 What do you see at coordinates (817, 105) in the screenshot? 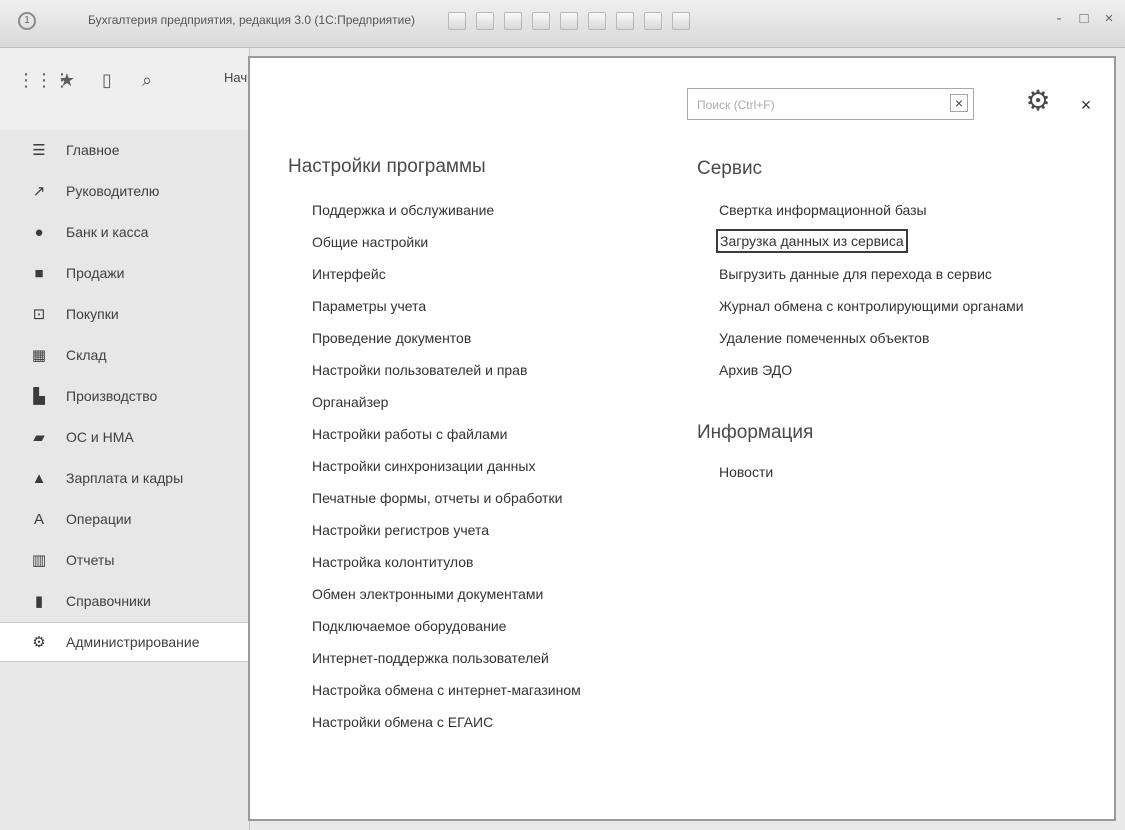
I see `search-input` at bounding box center [817, 105].